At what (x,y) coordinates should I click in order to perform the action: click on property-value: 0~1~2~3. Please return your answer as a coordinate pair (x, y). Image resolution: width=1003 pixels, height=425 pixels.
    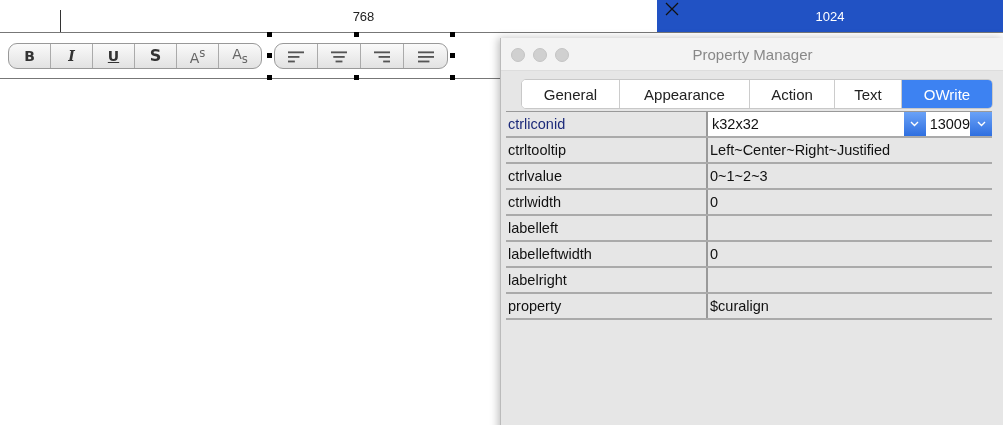
    Looking at the image, I should click on (850, 176).